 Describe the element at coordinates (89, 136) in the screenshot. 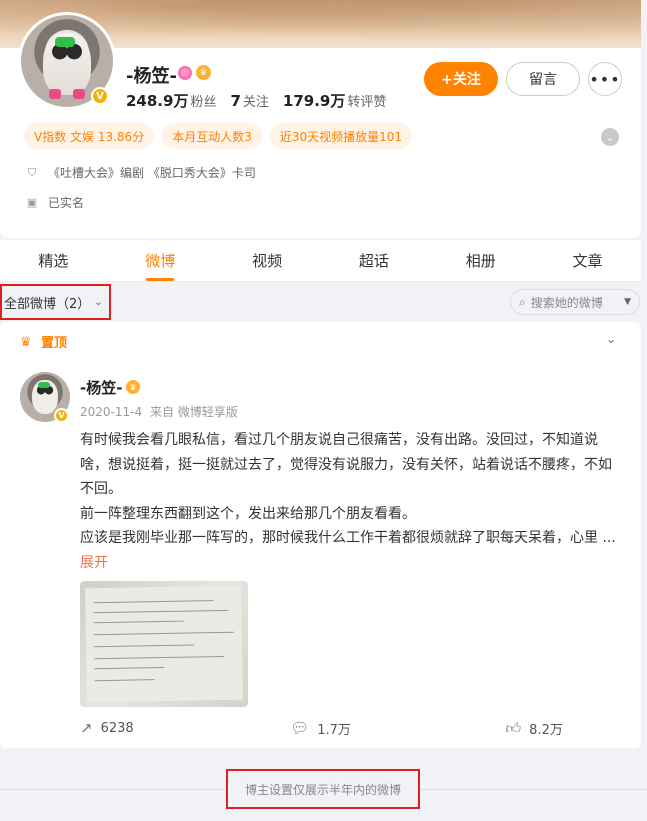

I see `tag-v-index: V指数 文娱 13.86分` at that location.